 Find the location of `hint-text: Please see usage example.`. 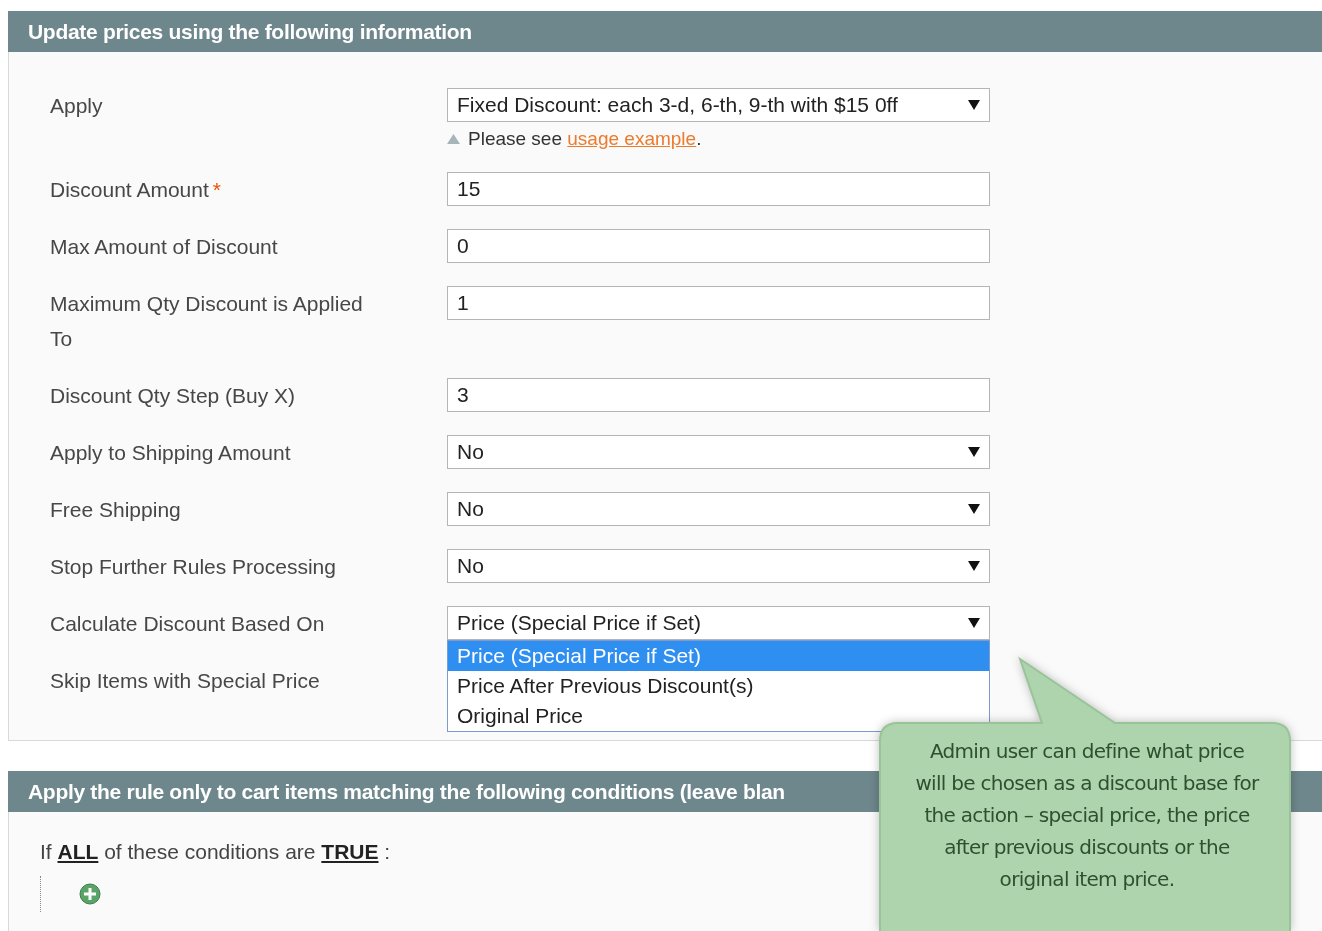

hint-text: Please see usage example. is located at coordinates (585, 139).